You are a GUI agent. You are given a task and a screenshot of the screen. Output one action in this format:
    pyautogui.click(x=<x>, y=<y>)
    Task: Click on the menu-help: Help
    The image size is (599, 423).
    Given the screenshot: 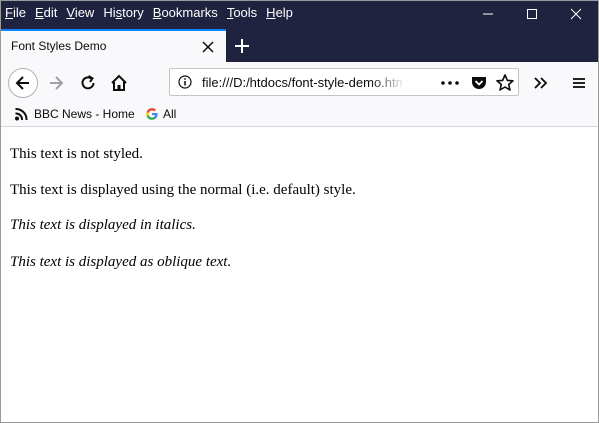 What is the action you would take?
    pyautogui.click(x=279, y=12)
    